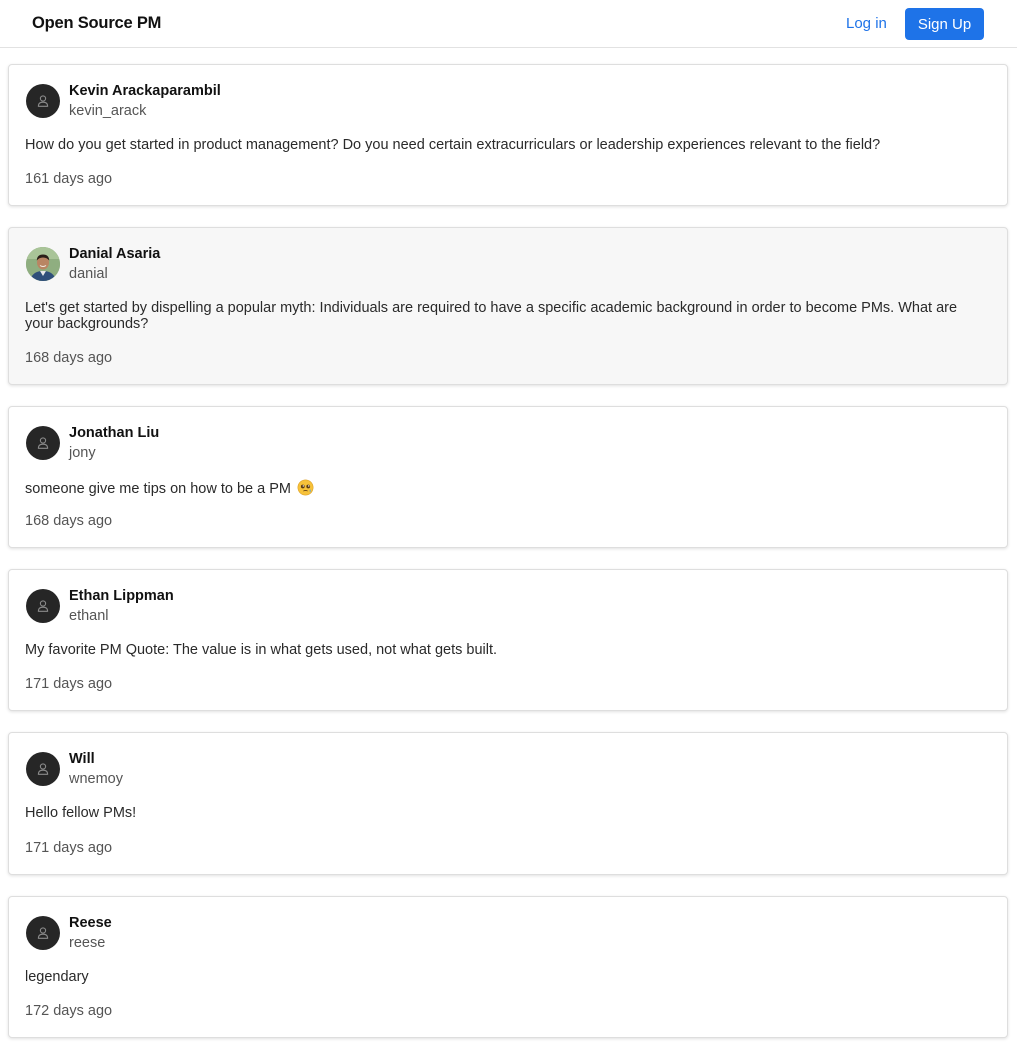 The width and height of the screenshot is (1017, 1046). What do you see at coordinates (87, 943) in the screenshot?
I see `author-handle: reese` at bounding box center [87, 943].